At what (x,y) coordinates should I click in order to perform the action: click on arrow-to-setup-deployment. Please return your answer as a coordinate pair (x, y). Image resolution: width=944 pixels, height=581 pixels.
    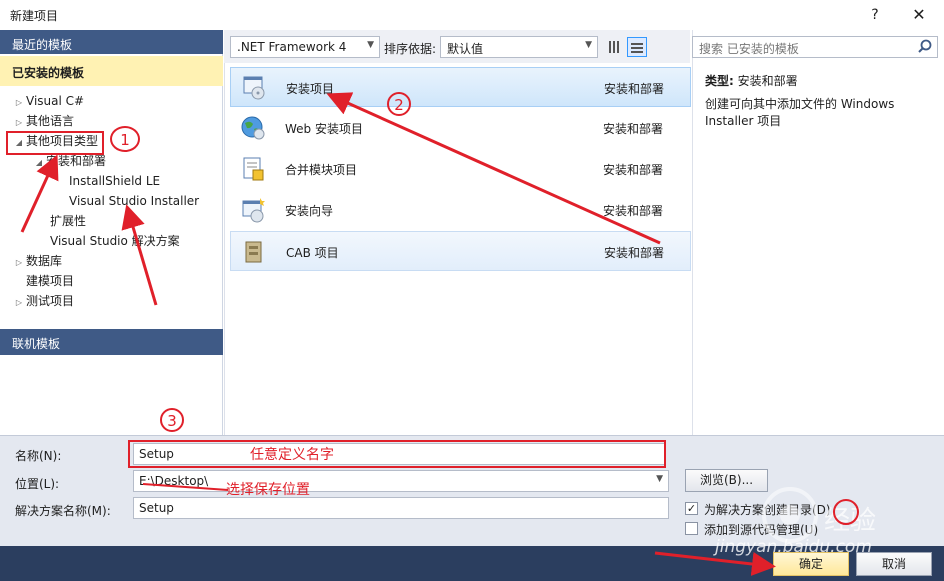
    Looking at the image, I should click on (39, 193).